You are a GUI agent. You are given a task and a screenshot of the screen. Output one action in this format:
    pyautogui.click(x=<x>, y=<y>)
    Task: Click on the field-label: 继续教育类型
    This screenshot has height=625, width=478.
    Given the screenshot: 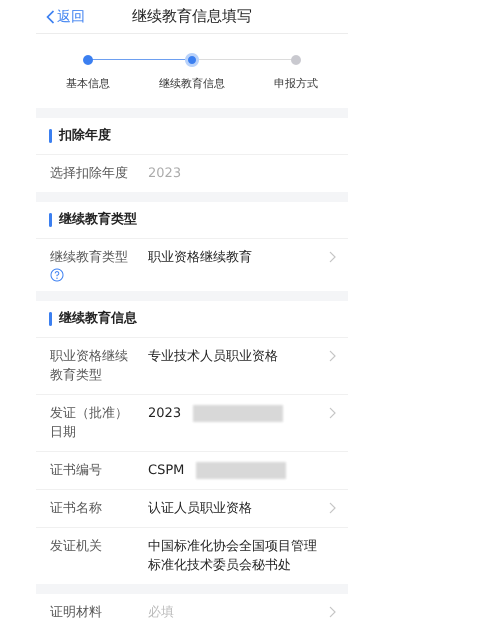 What is the action you would take?
    pyautogui.click(x=89, y=257)
    